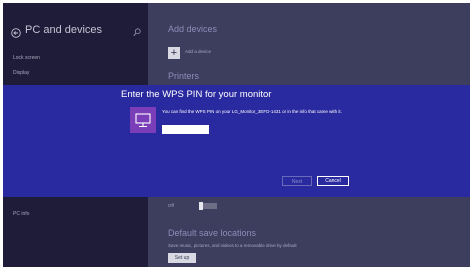 The height and width of the screenshot is (270, 473). Describe the element at coordinates (198, 51) in the screenshot. I see `add-device-label: Add a device` at that location.